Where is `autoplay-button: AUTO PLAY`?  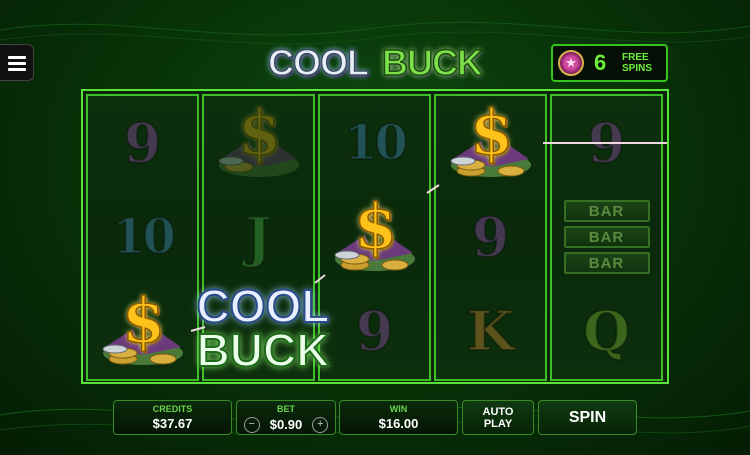
autoplay-button: AUTO PLAY is located at coordinates (498, 417).